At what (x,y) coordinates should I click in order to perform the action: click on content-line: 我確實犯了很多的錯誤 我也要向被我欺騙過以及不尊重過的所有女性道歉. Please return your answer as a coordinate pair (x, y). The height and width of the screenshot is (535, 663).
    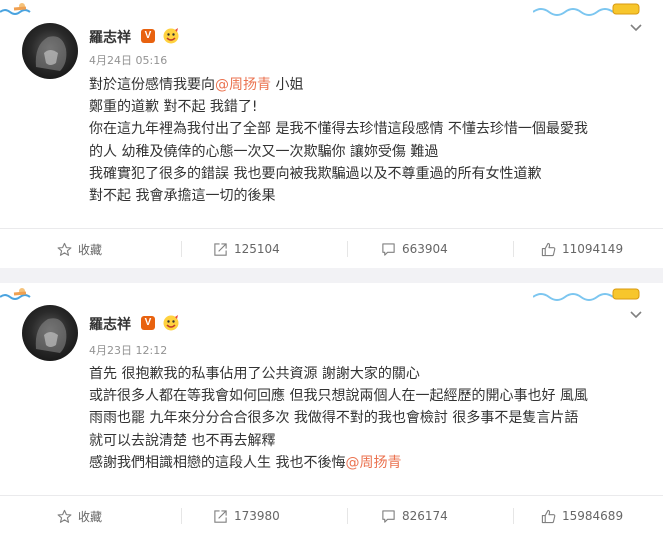
    Looking at the image, I should click on (315, 173).